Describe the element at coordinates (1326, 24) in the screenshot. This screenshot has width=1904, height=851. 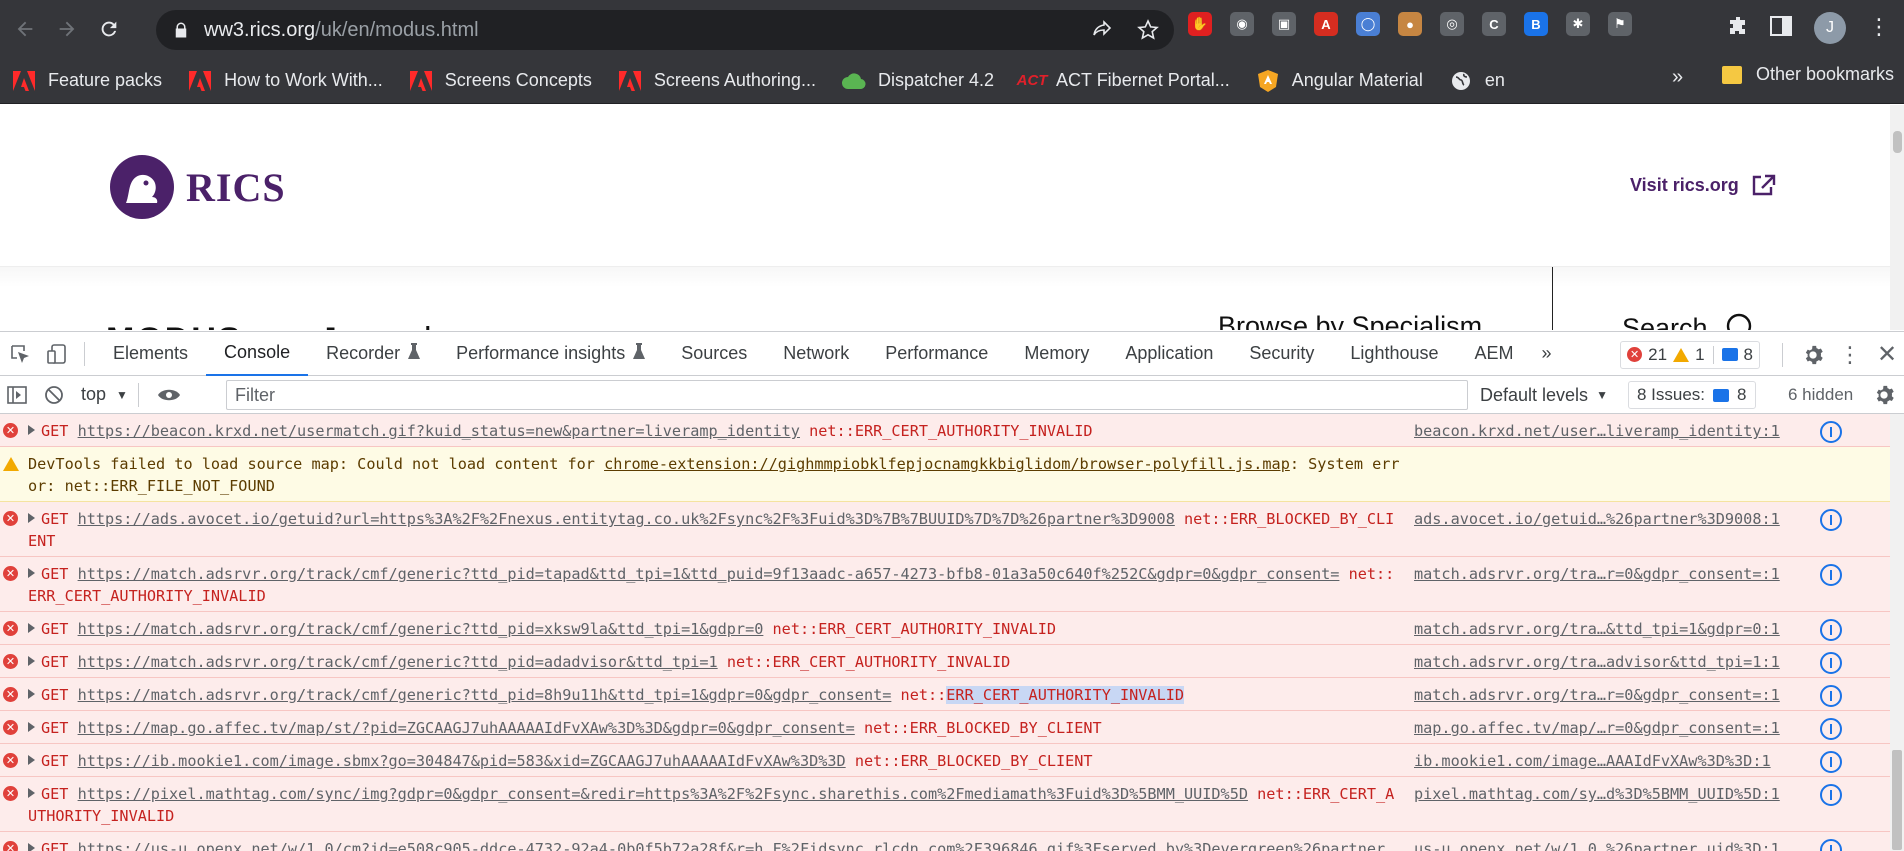
I see `acrobat-icon: A` at that location.